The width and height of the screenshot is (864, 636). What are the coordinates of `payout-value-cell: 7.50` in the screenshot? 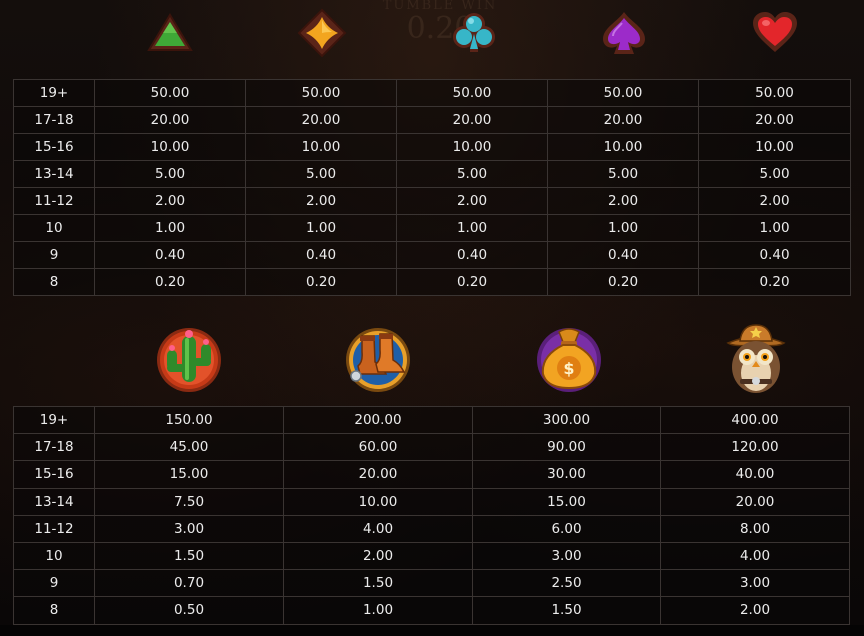 It's located at (189, 501).